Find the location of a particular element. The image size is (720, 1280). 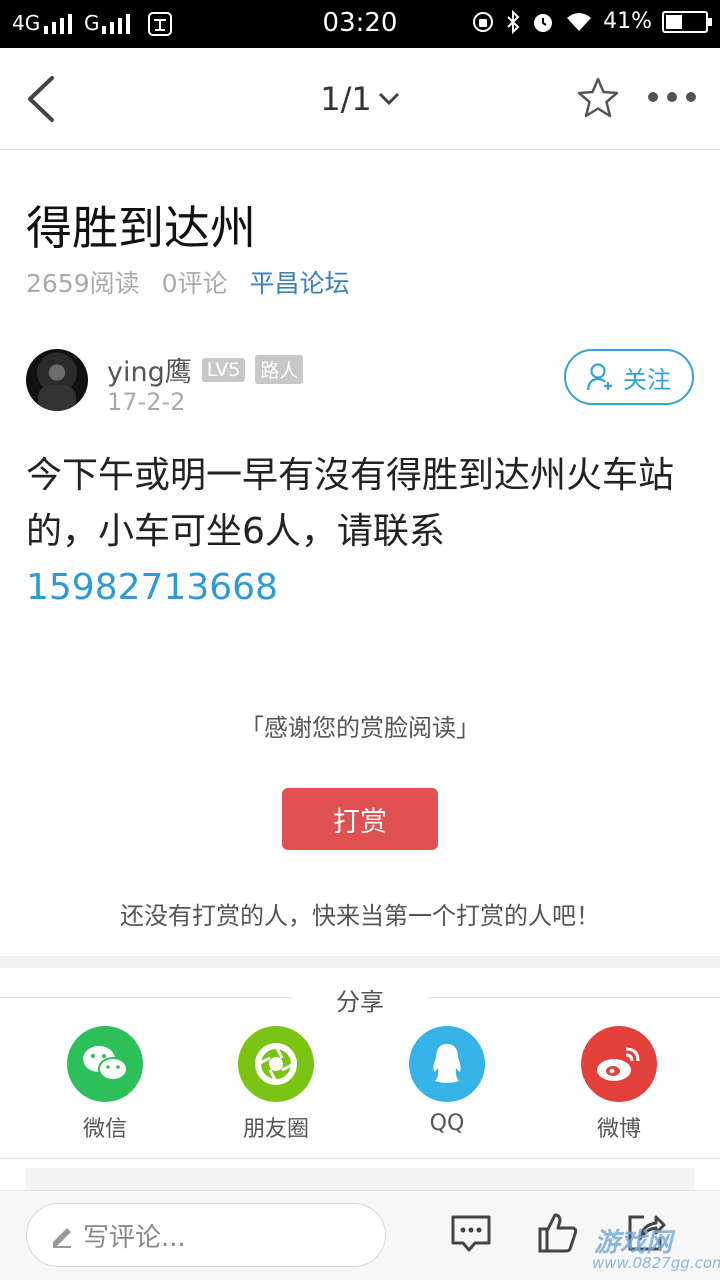

share-qq: QQ is located at coordinates (447, 1081).